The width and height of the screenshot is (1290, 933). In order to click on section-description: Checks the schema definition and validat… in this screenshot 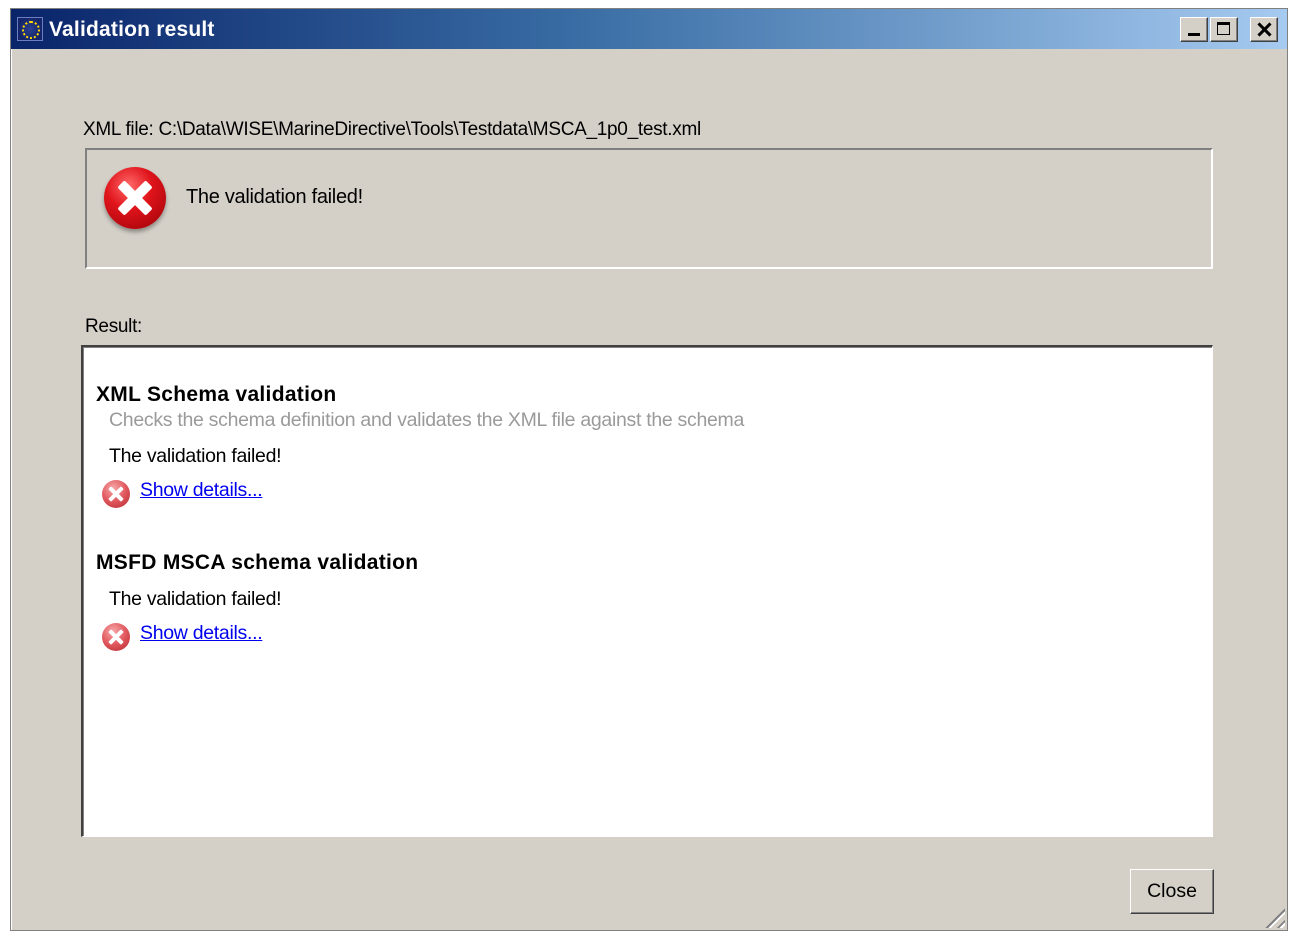, I will do `click(427, 420)`.